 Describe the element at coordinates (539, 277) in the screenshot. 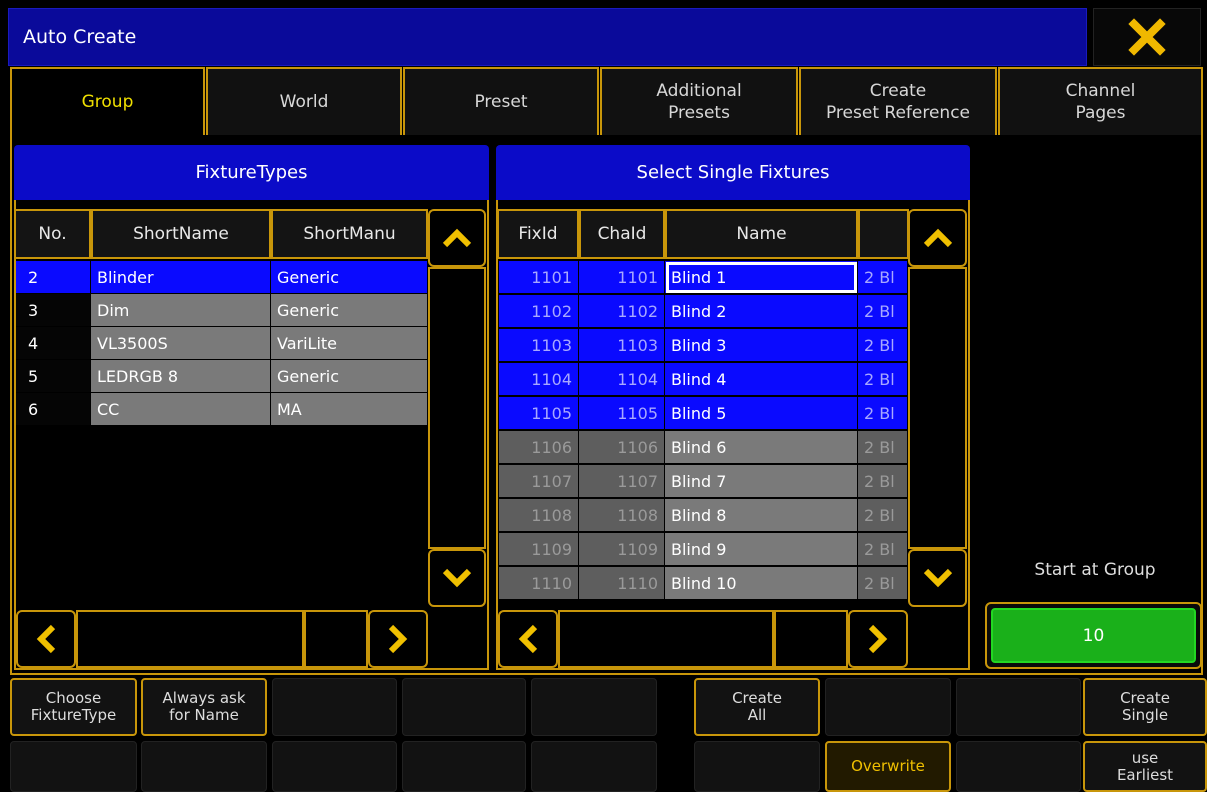

I see `cell-fixid: 1101` at that location.